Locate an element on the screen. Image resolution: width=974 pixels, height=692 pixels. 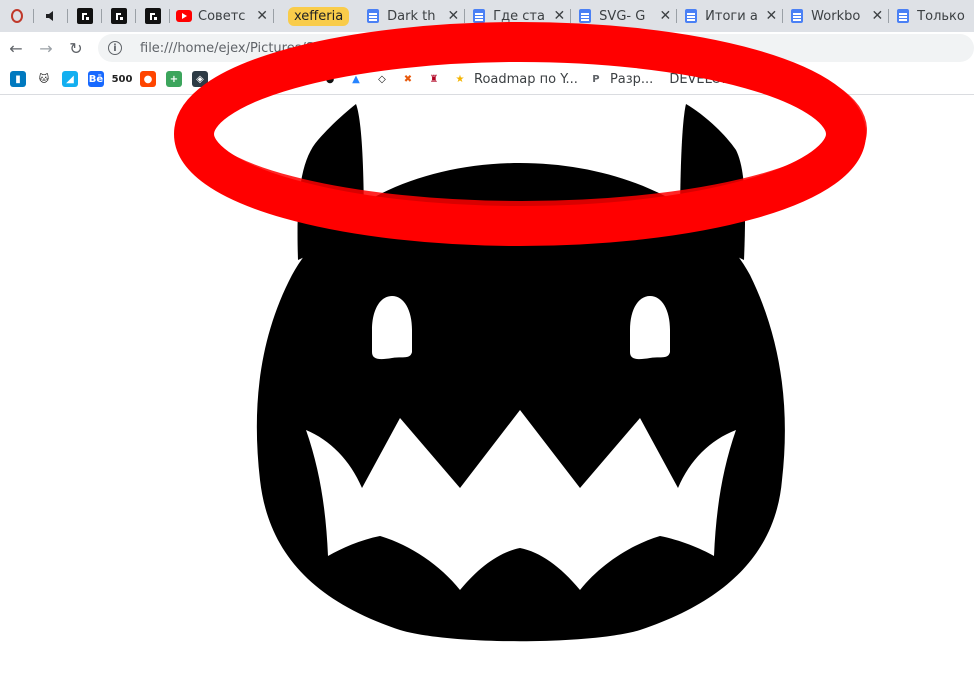
codepen-icon: ◇ is located at coordinates (382, 79).